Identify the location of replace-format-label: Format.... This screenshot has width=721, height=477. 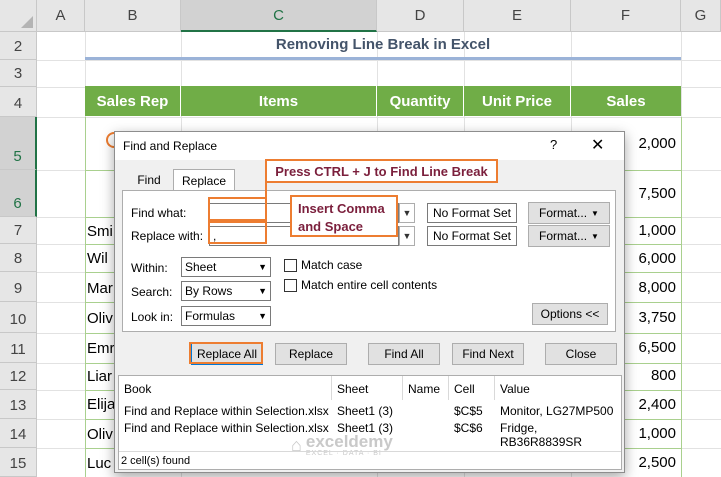
(563, 236).